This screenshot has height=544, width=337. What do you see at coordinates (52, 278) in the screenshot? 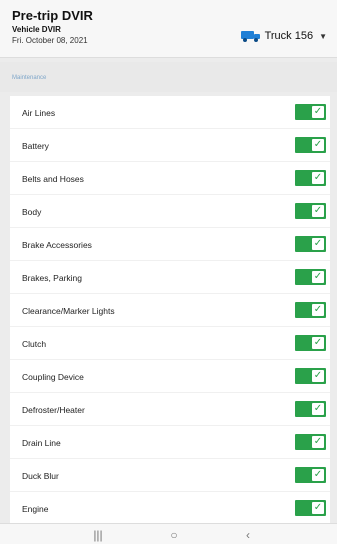
I see `list-item-label: Brakes, Parking` at bounding box center [52, 278].